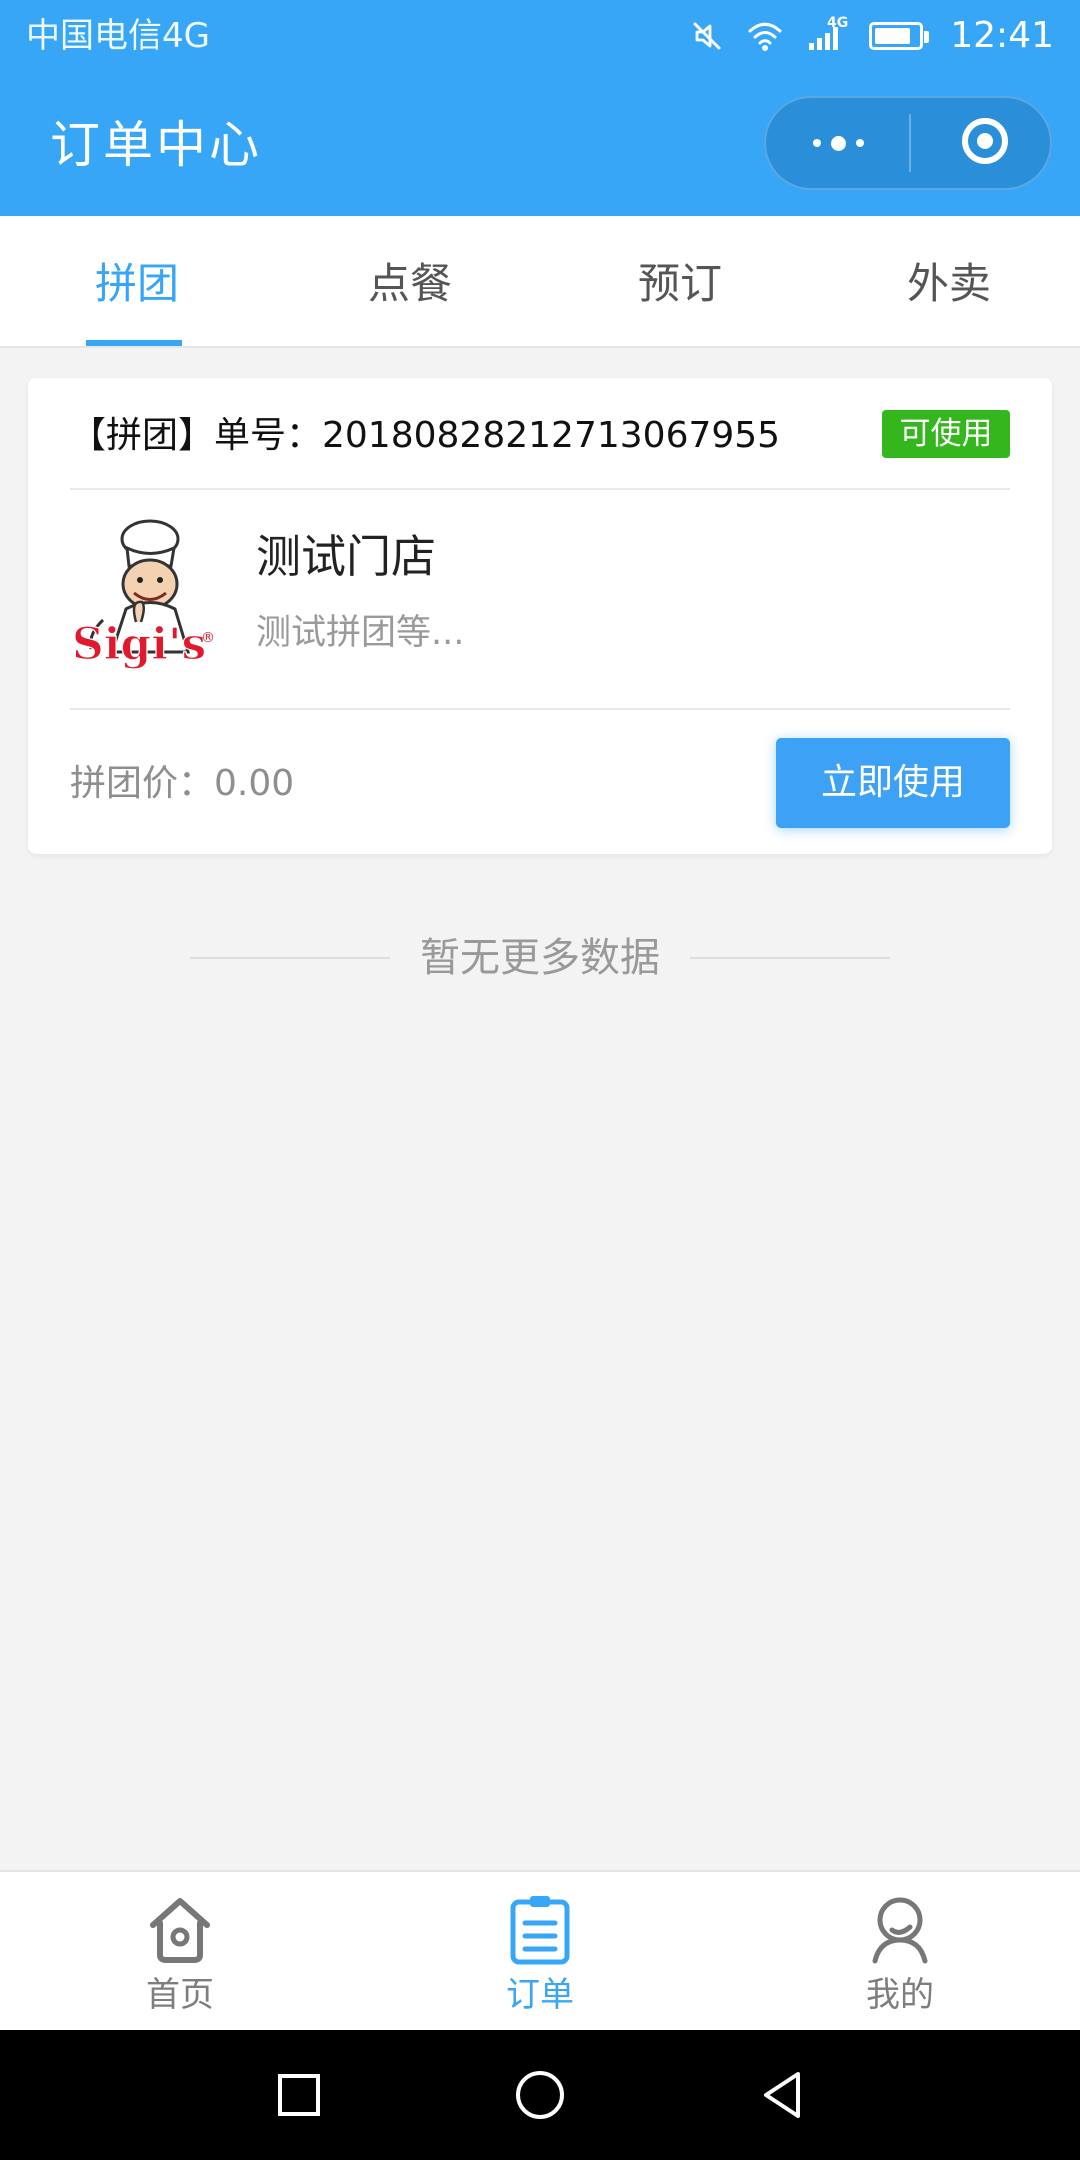 The width and height of the screenshot is (1080, 2160). Describe the element at coordinates (790, 958) in the screenshot. I see `empty-divider-right` at that location.